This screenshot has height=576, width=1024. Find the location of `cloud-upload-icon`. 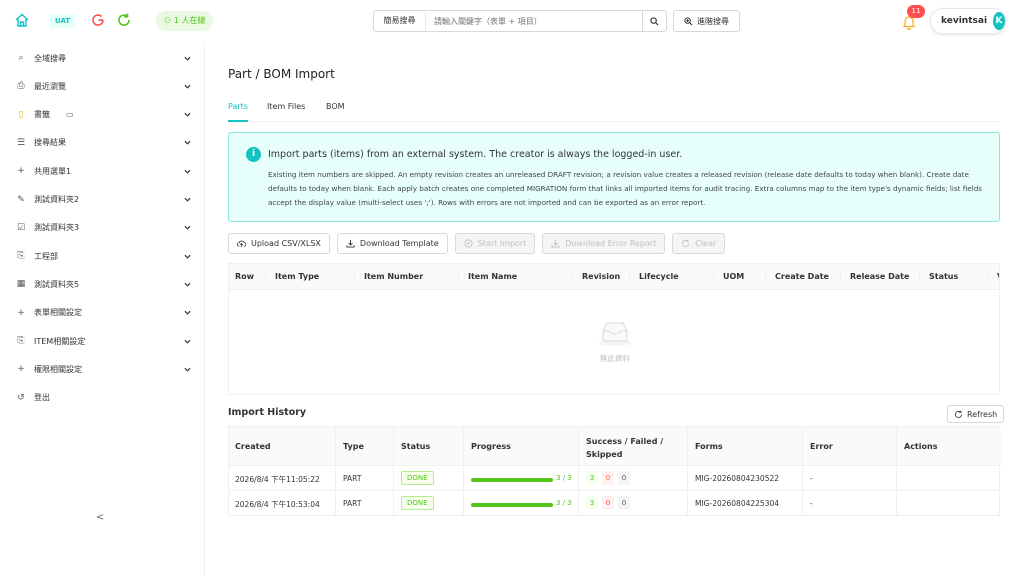

cloud-upload-icon is located at coordinates (241, 244).